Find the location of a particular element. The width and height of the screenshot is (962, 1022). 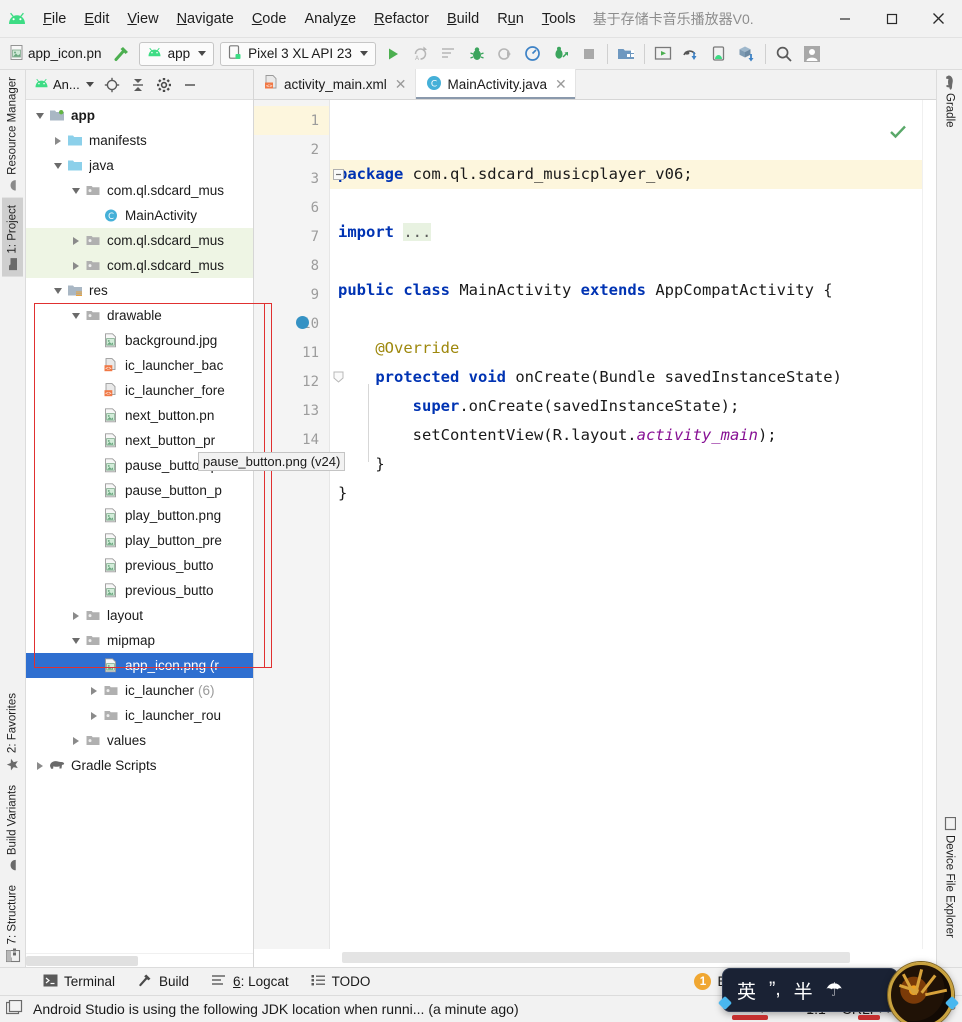

menu-view: View is located at coordinates (142, 19).